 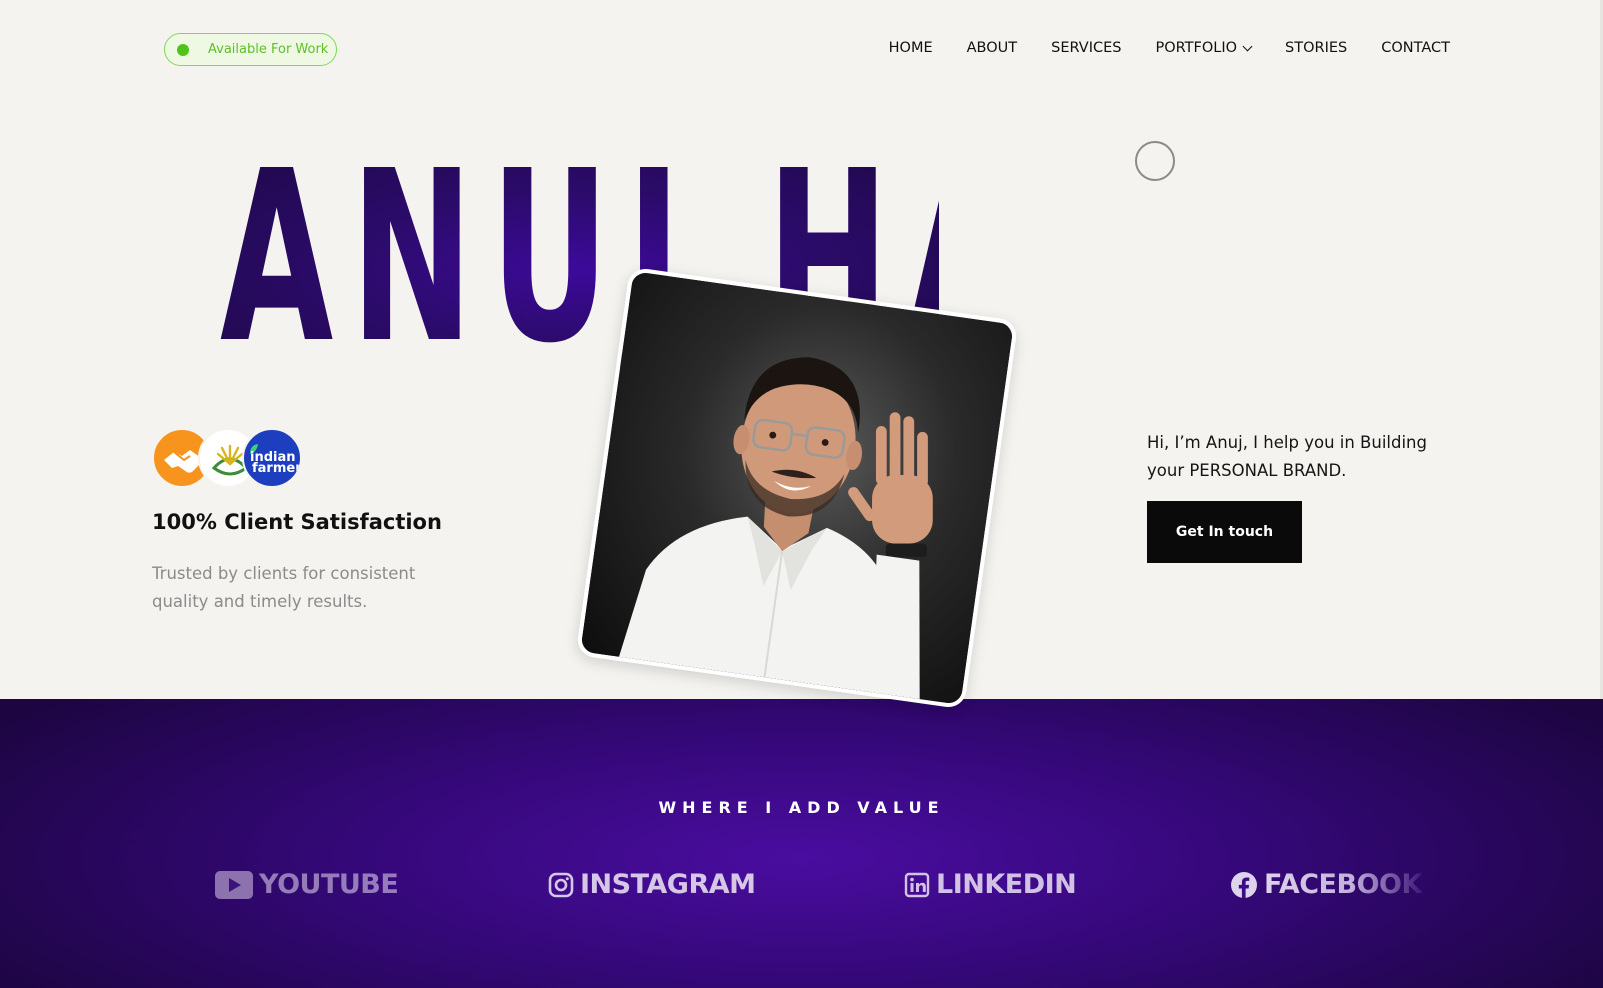 I want to click on nav-services-label: SERVICES, so click(x=1086, y=48).